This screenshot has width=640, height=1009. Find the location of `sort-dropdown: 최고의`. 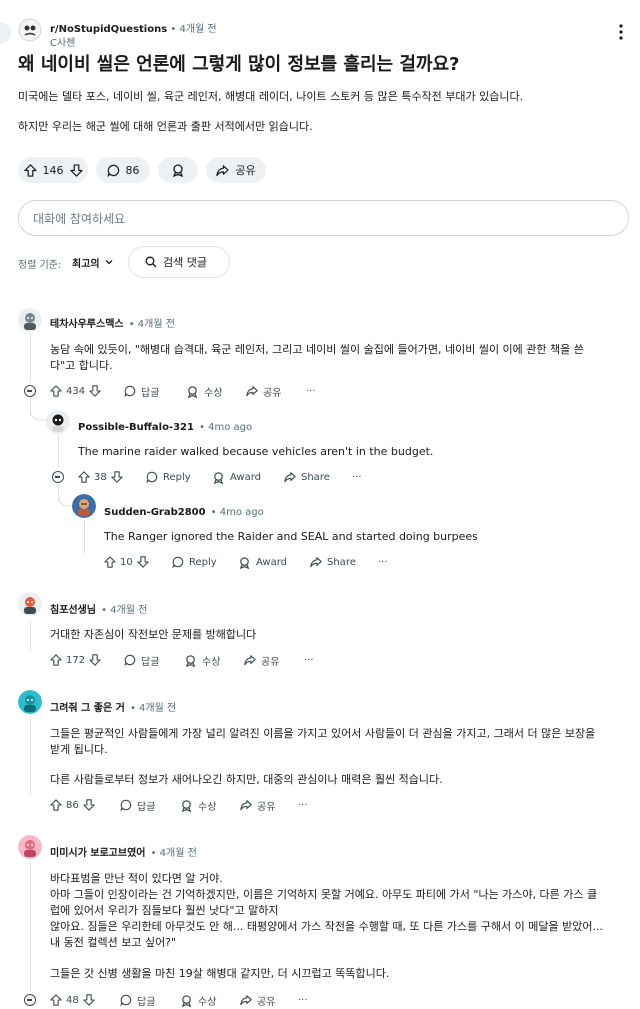

sort-dropdown: 최고의 is located at coordinates (93, 262).